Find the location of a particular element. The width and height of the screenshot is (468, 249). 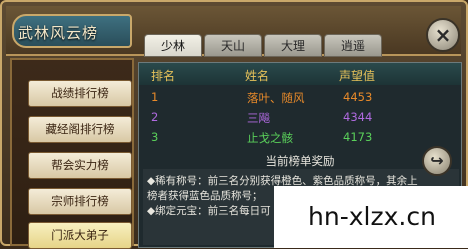

close-button: × is located at coordinates (443, 35).